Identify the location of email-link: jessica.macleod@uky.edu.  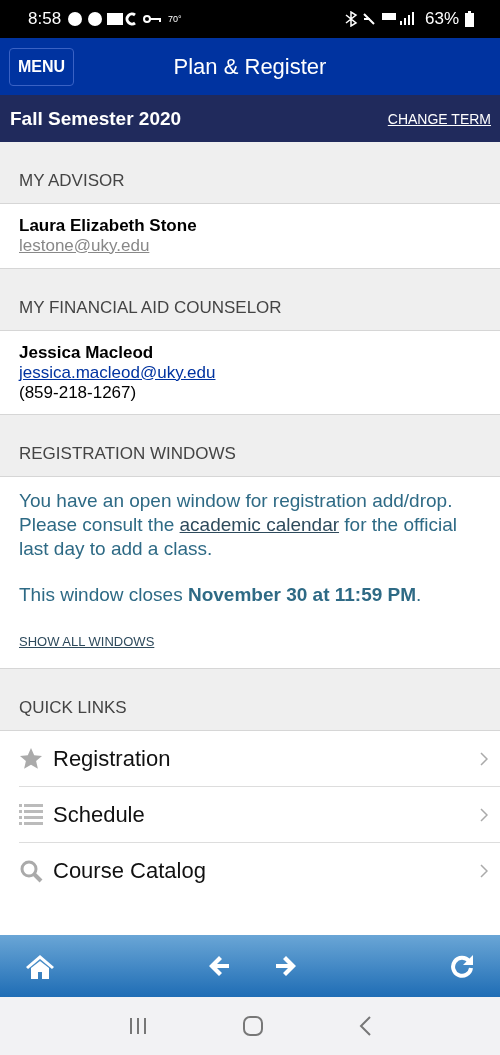
(117, 372).